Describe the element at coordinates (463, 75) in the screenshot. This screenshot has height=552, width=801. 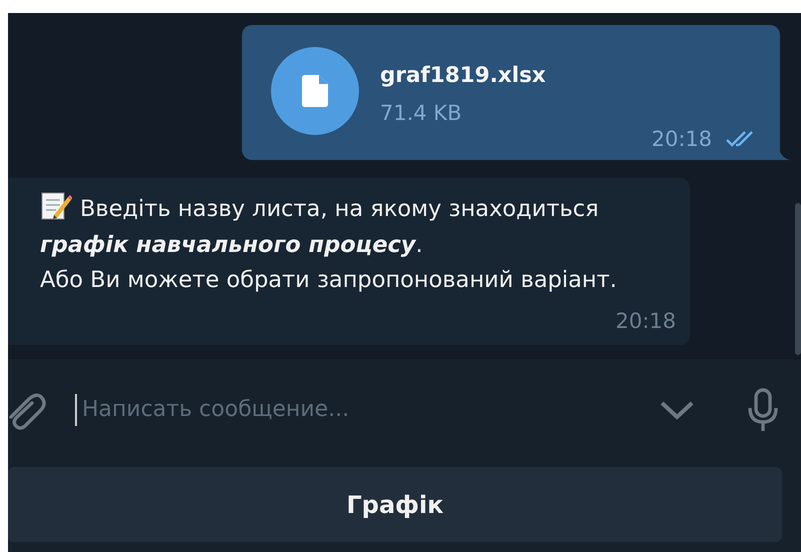
I see `file-name: graf1819.xlsx` at that location.